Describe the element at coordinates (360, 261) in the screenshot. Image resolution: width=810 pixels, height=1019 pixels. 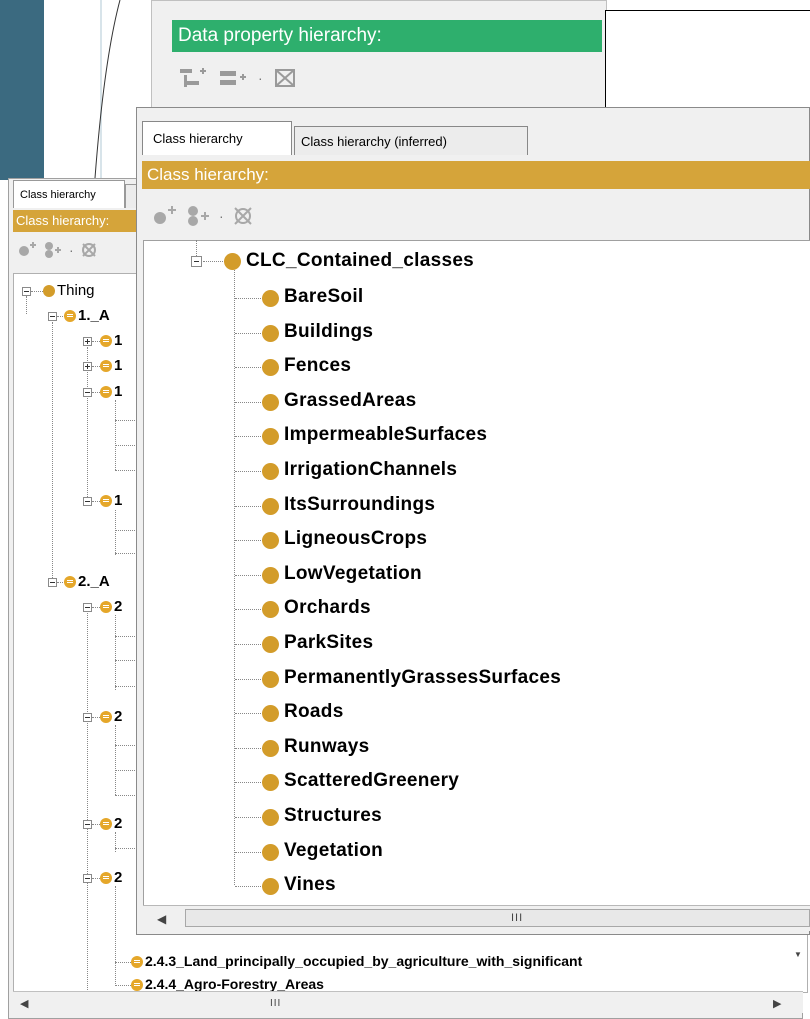
I see `tree-item-parent: CLC_Contained_classes` at that location.